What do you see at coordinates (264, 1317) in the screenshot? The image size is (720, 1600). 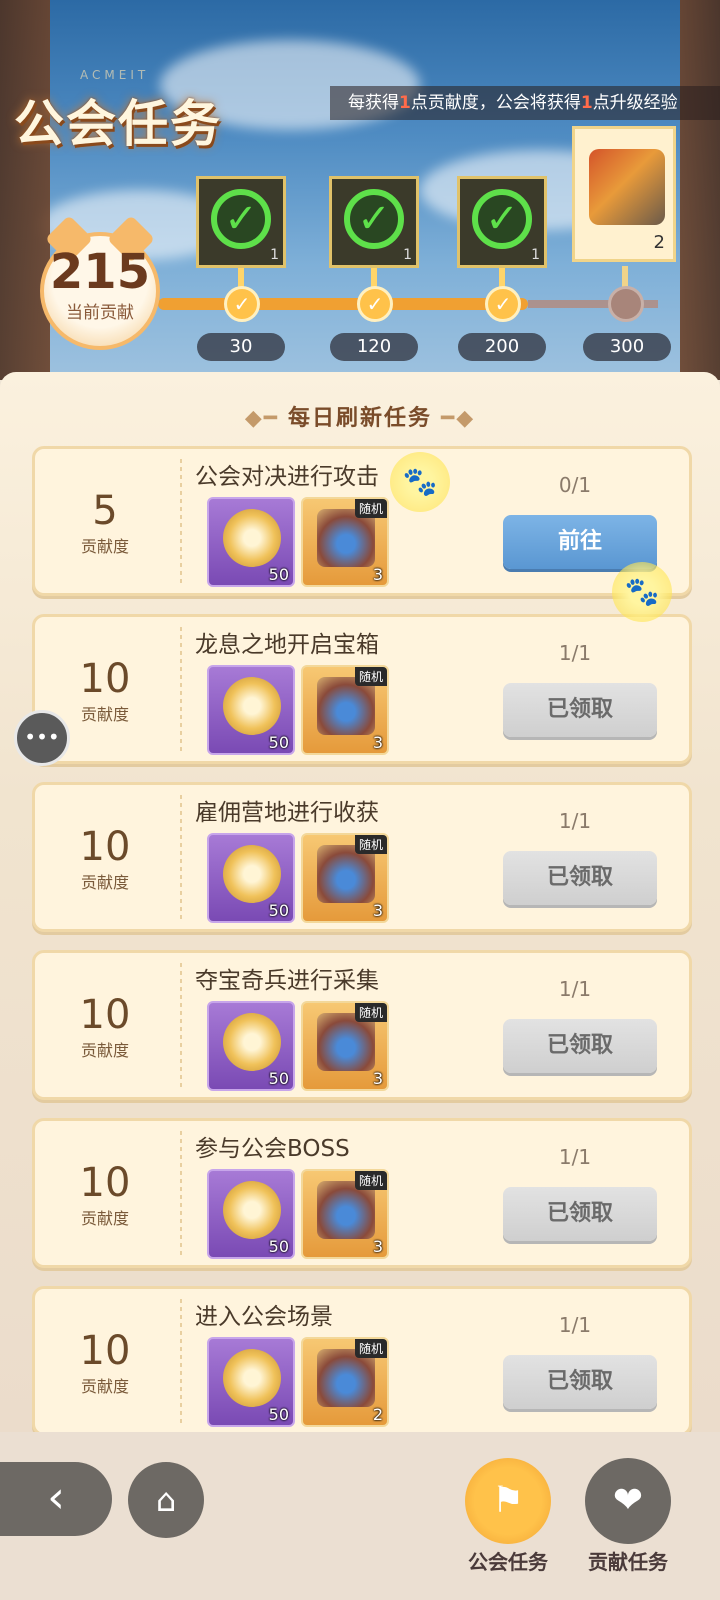 I see `task-name: 进入公会场景` at bounding box center [264, 1317].